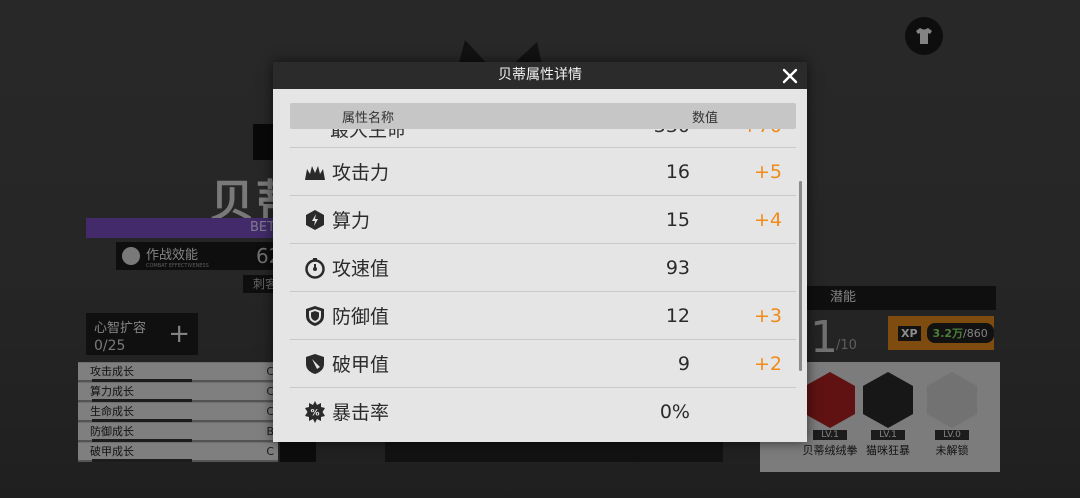  Describe the element at coordinates (361, 173) in the screenshot. I see `attribute-label: 攻击力` at that location.